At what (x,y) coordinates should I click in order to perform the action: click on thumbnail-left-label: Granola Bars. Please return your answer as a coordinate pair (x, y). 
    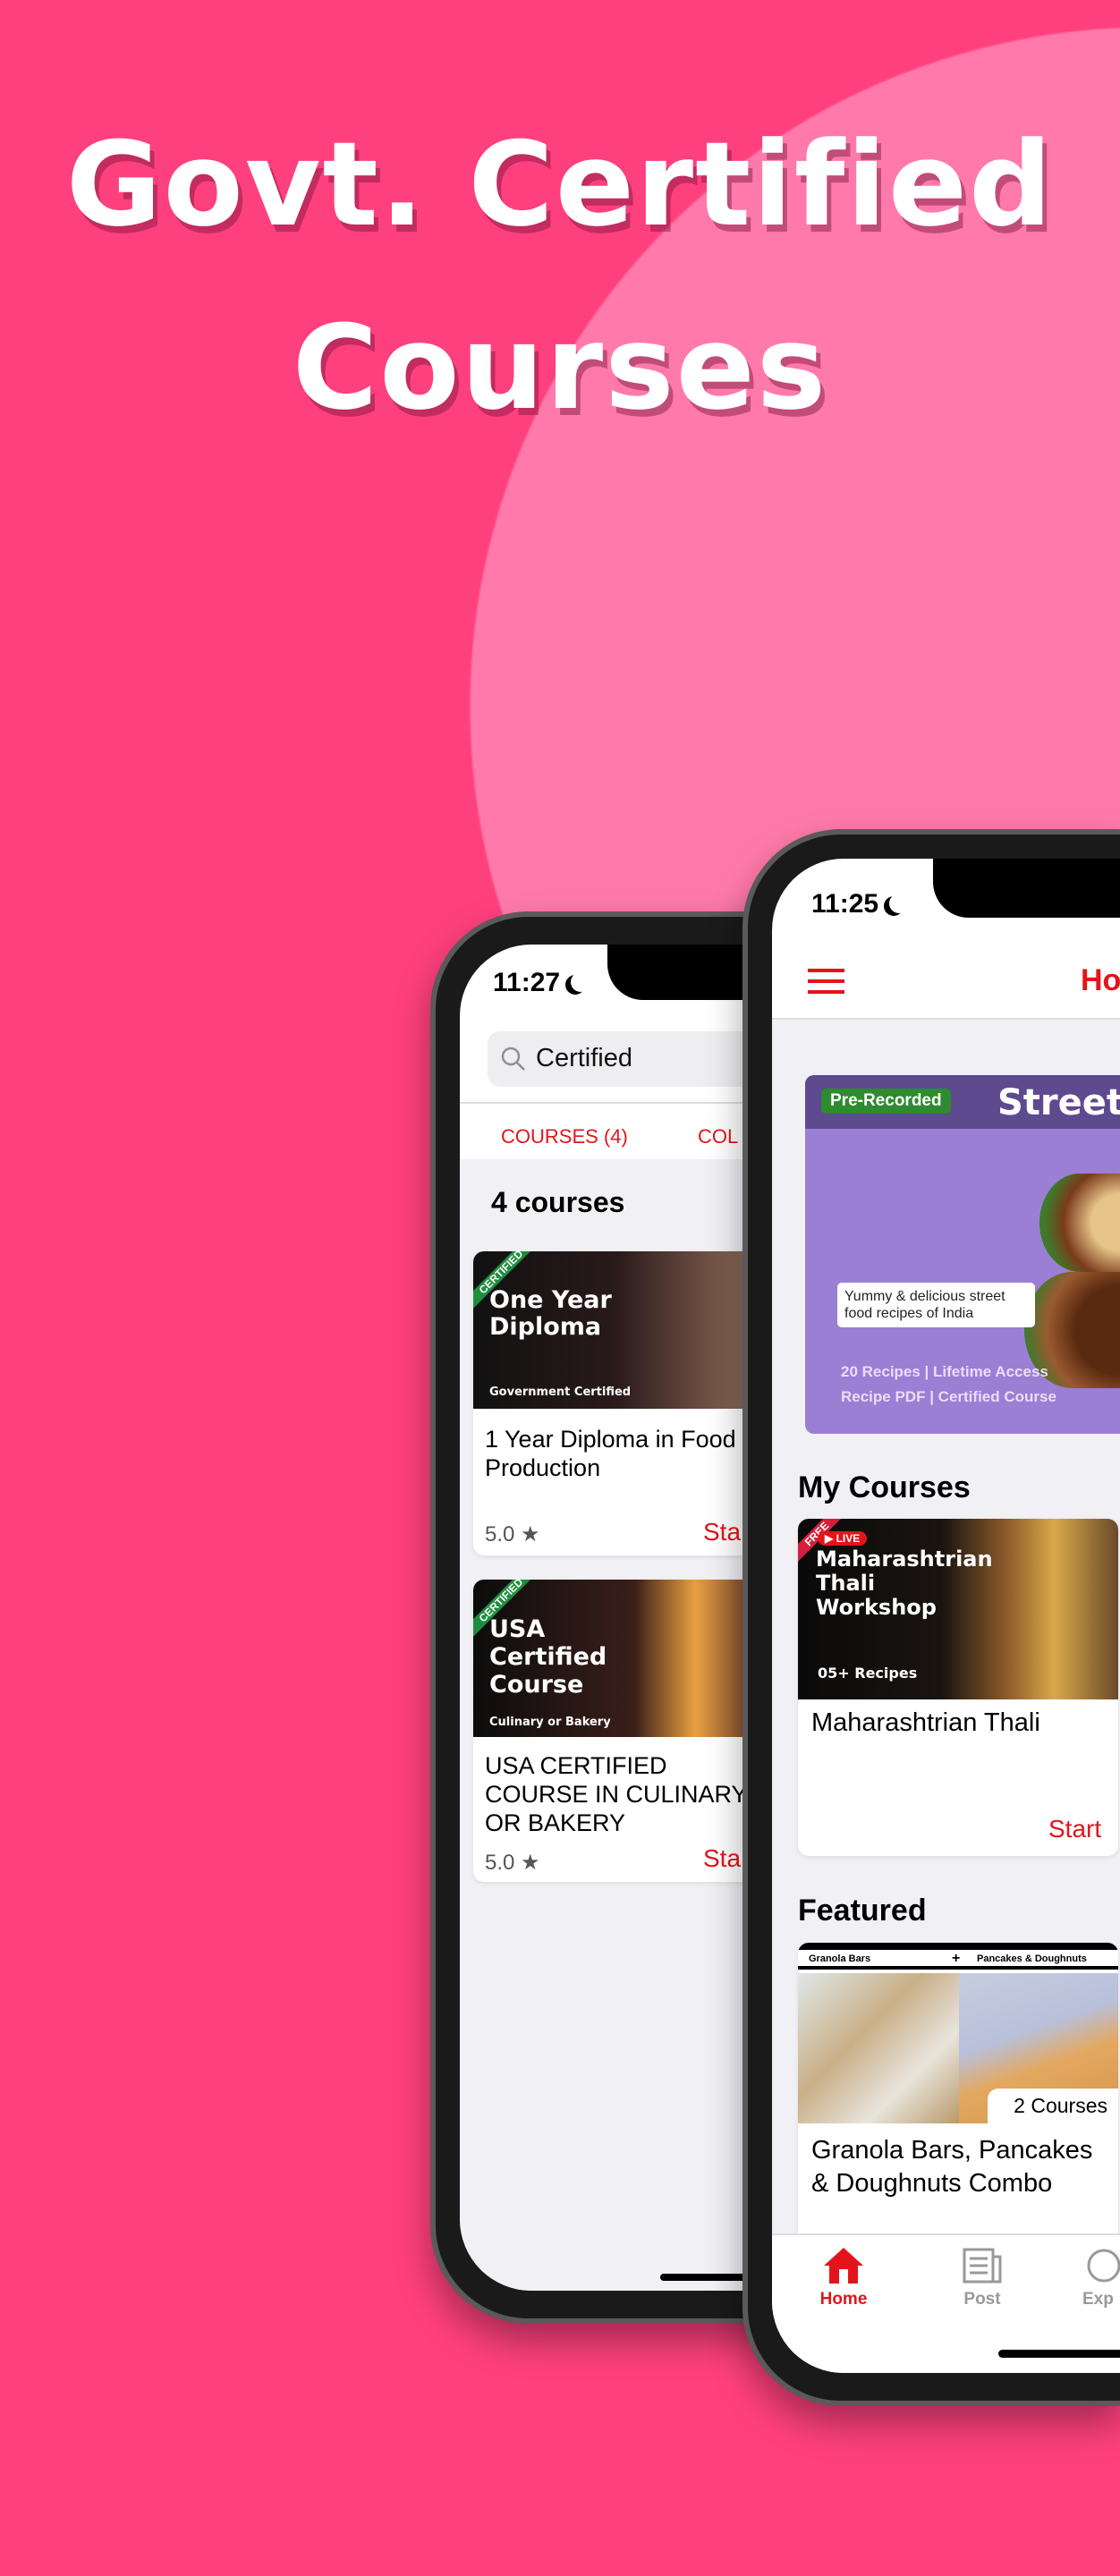
    Looking at the image, I should click on (840, 1958).